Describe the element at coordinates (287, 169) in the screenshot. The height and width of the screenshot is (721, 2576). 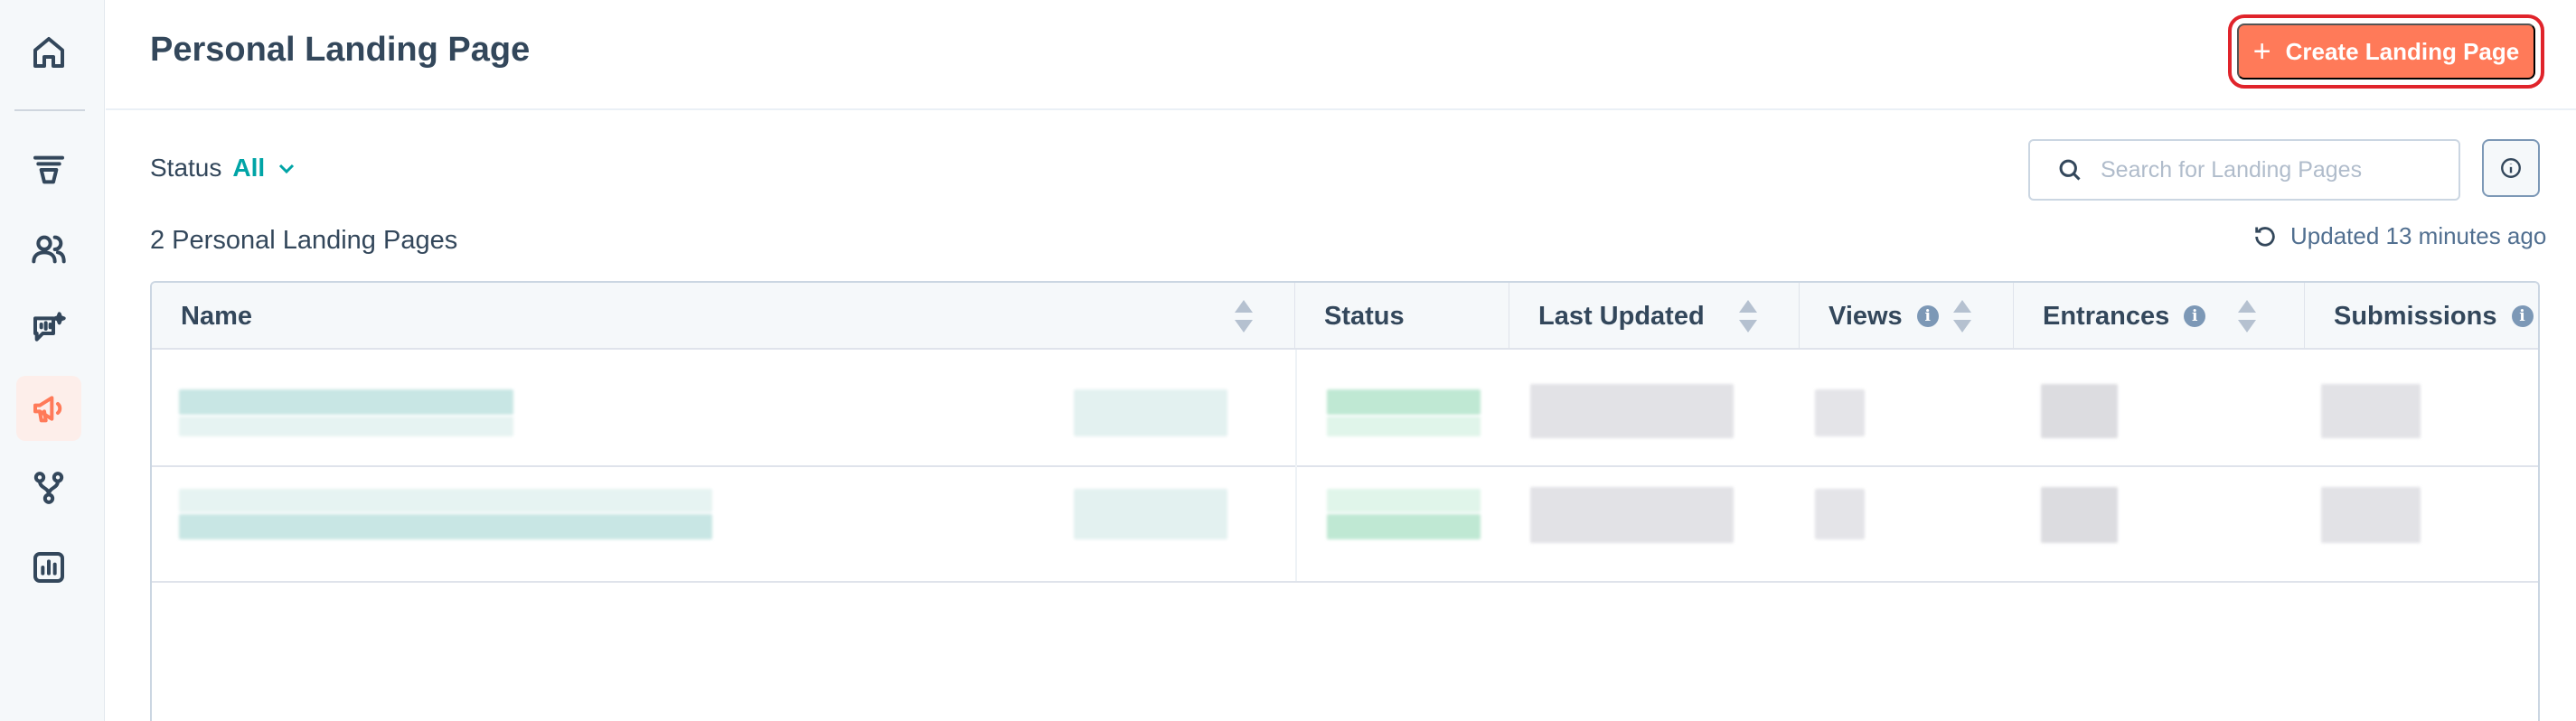
I see `chevron-down-icon` at that location.